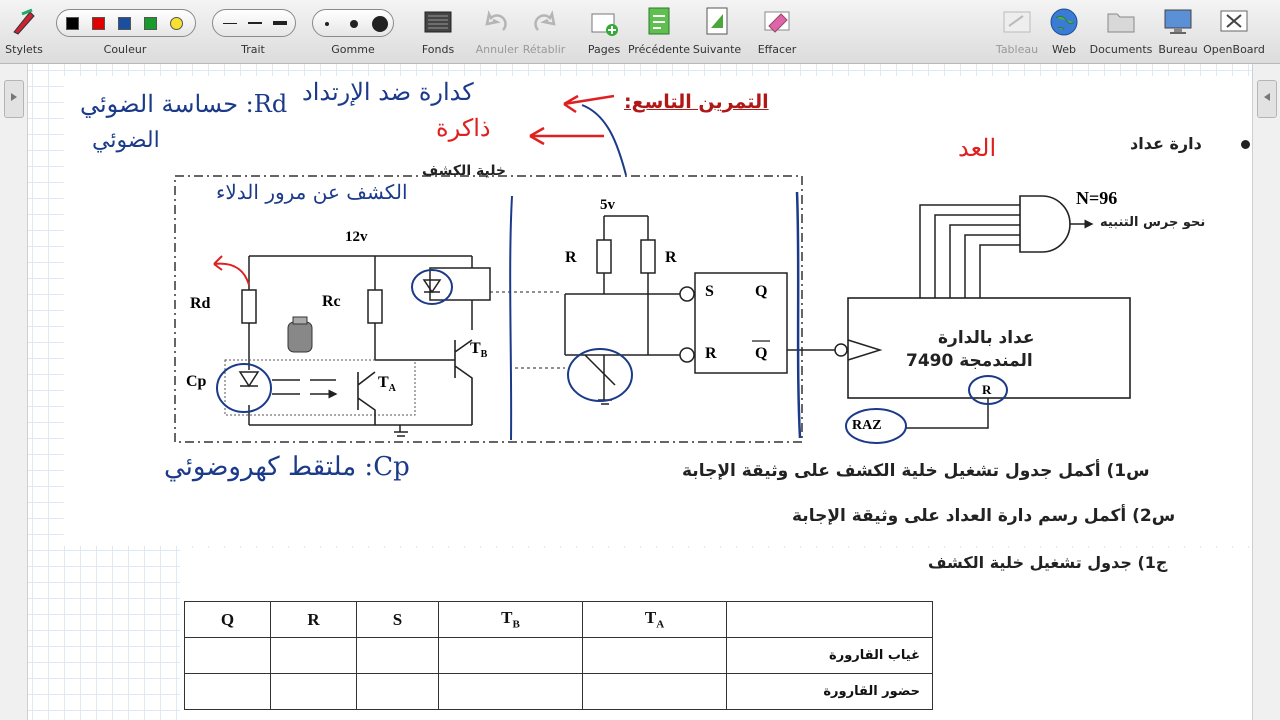 The width and height of the screenshot is (1280, 720). What do you see at coordinates (312, 192) in the screenshot?
I see `detection-note: الكشف عن مرور الدلاء` at bounding box center [312, 192].